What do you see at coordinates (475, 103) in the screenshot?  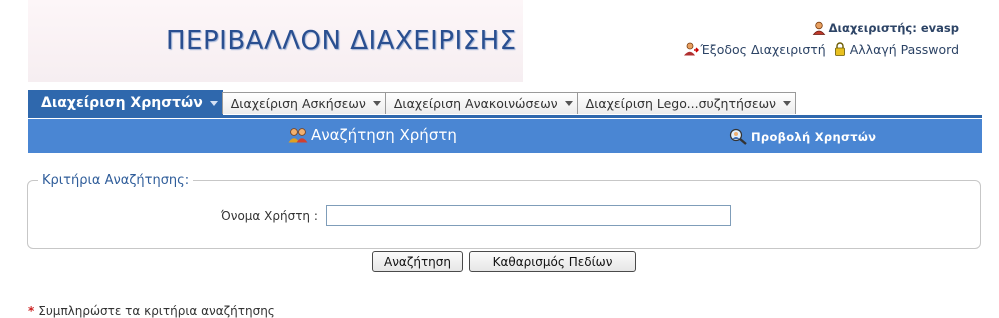 I see `tab-label: Διαχείριση Ανακοινώσεων` at bounding box center [475, 103].